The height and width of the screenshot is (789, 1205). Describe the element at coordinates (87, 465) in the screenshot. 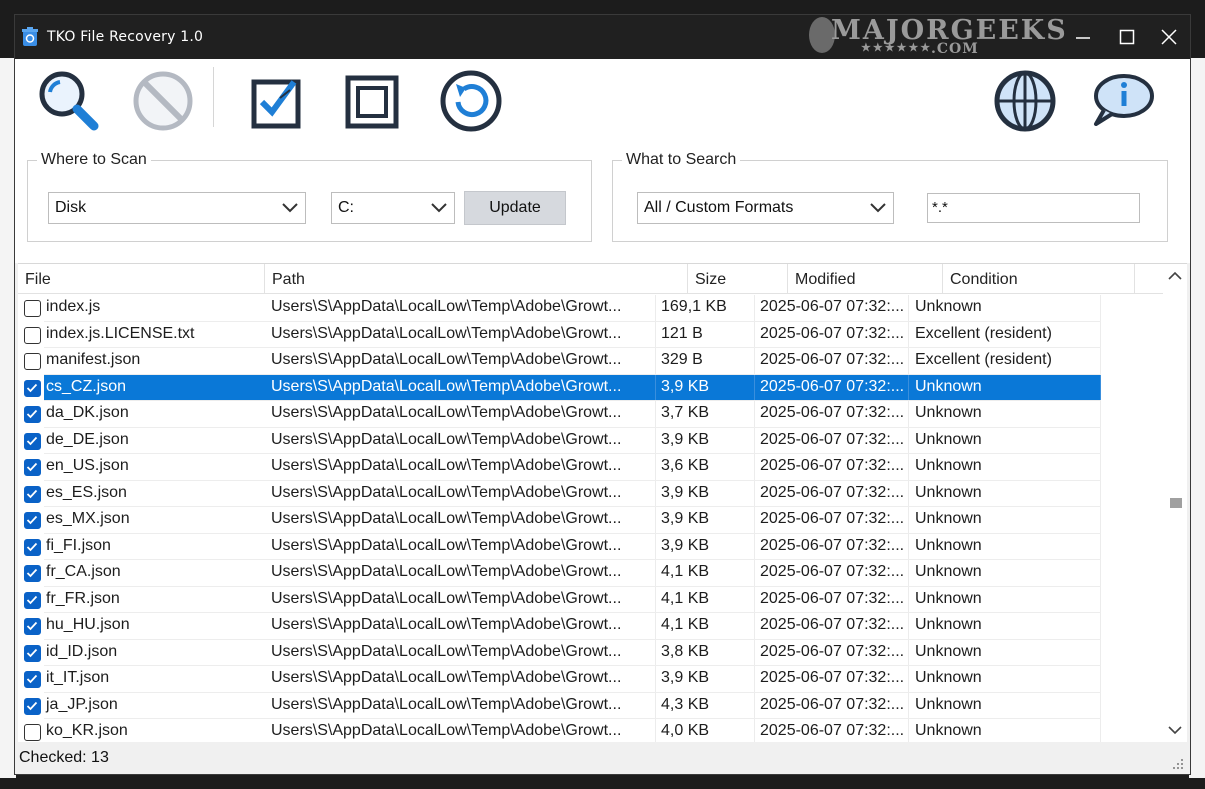

I see `file-name-cell: en_US.json` at that location.